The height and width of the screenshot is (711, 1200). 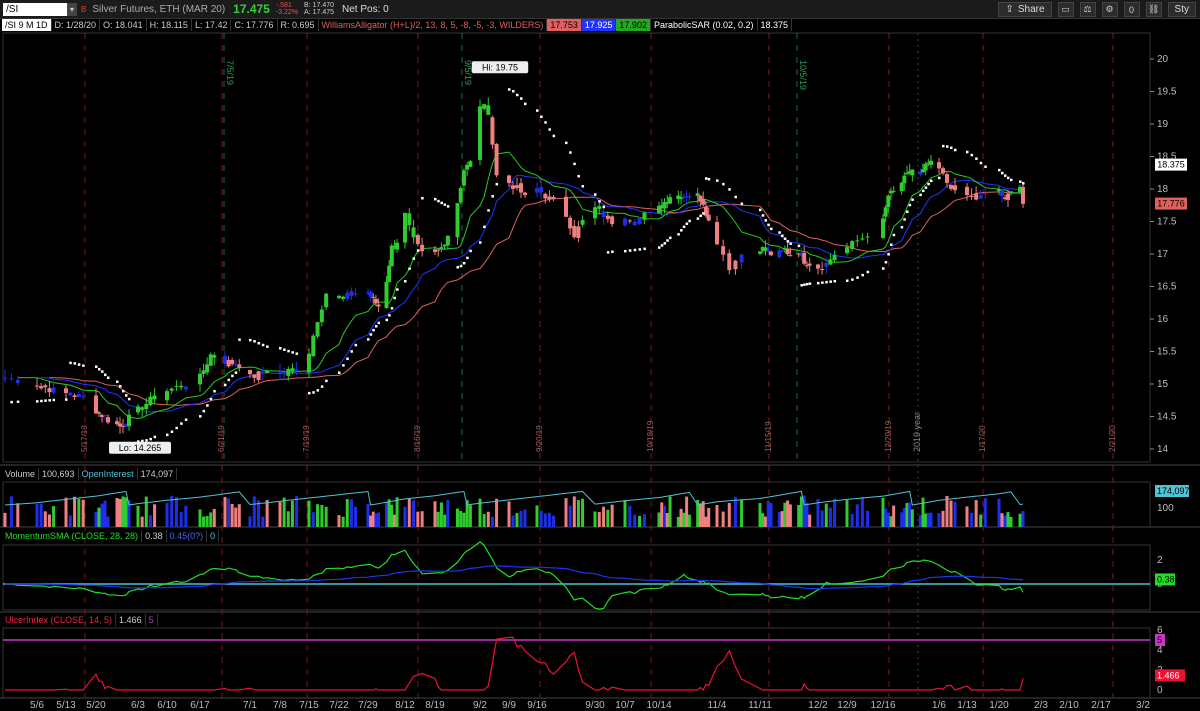 What do you see at coordinates (539, 438) in the screenshot?
I see `period-label: 9/20/19` at bounding box center [539, 438].